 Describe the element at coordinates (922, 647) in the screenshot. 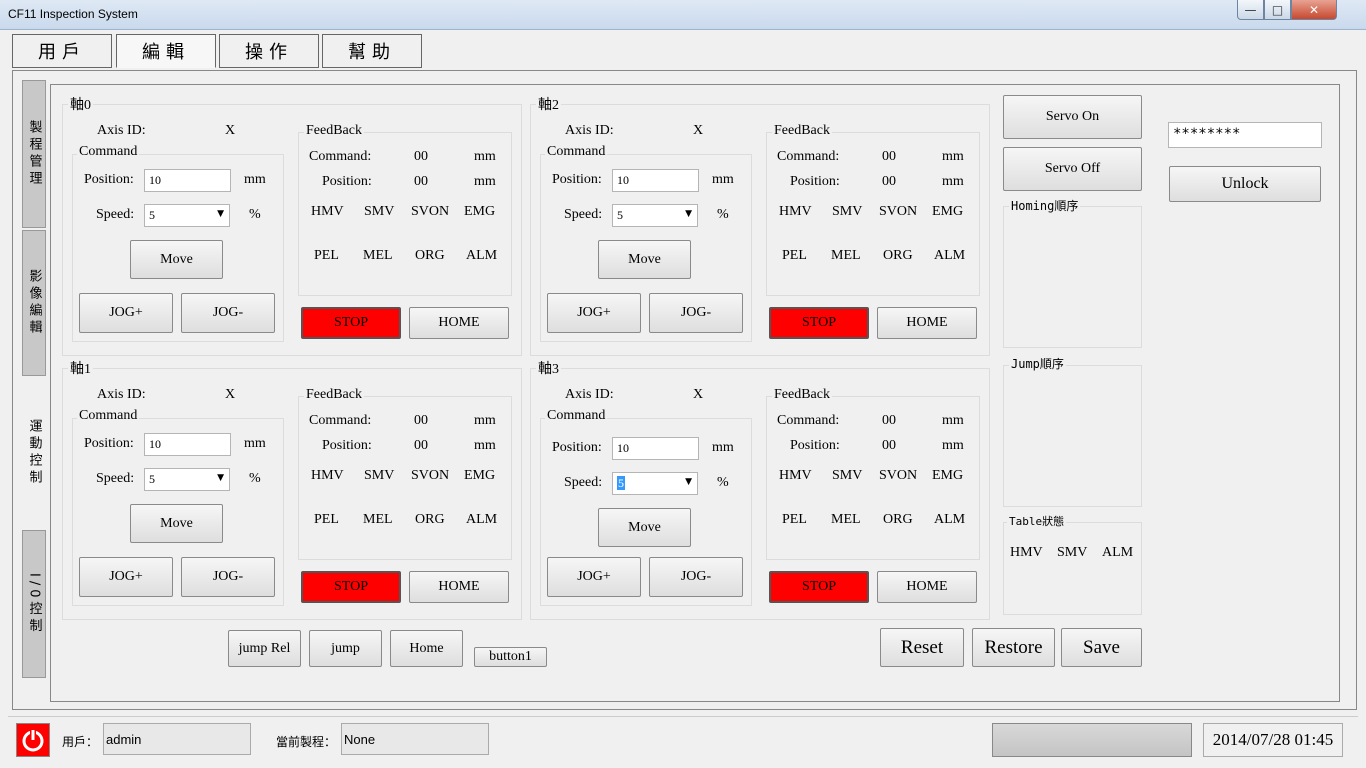

I see `reset-button: Reset` at that location.